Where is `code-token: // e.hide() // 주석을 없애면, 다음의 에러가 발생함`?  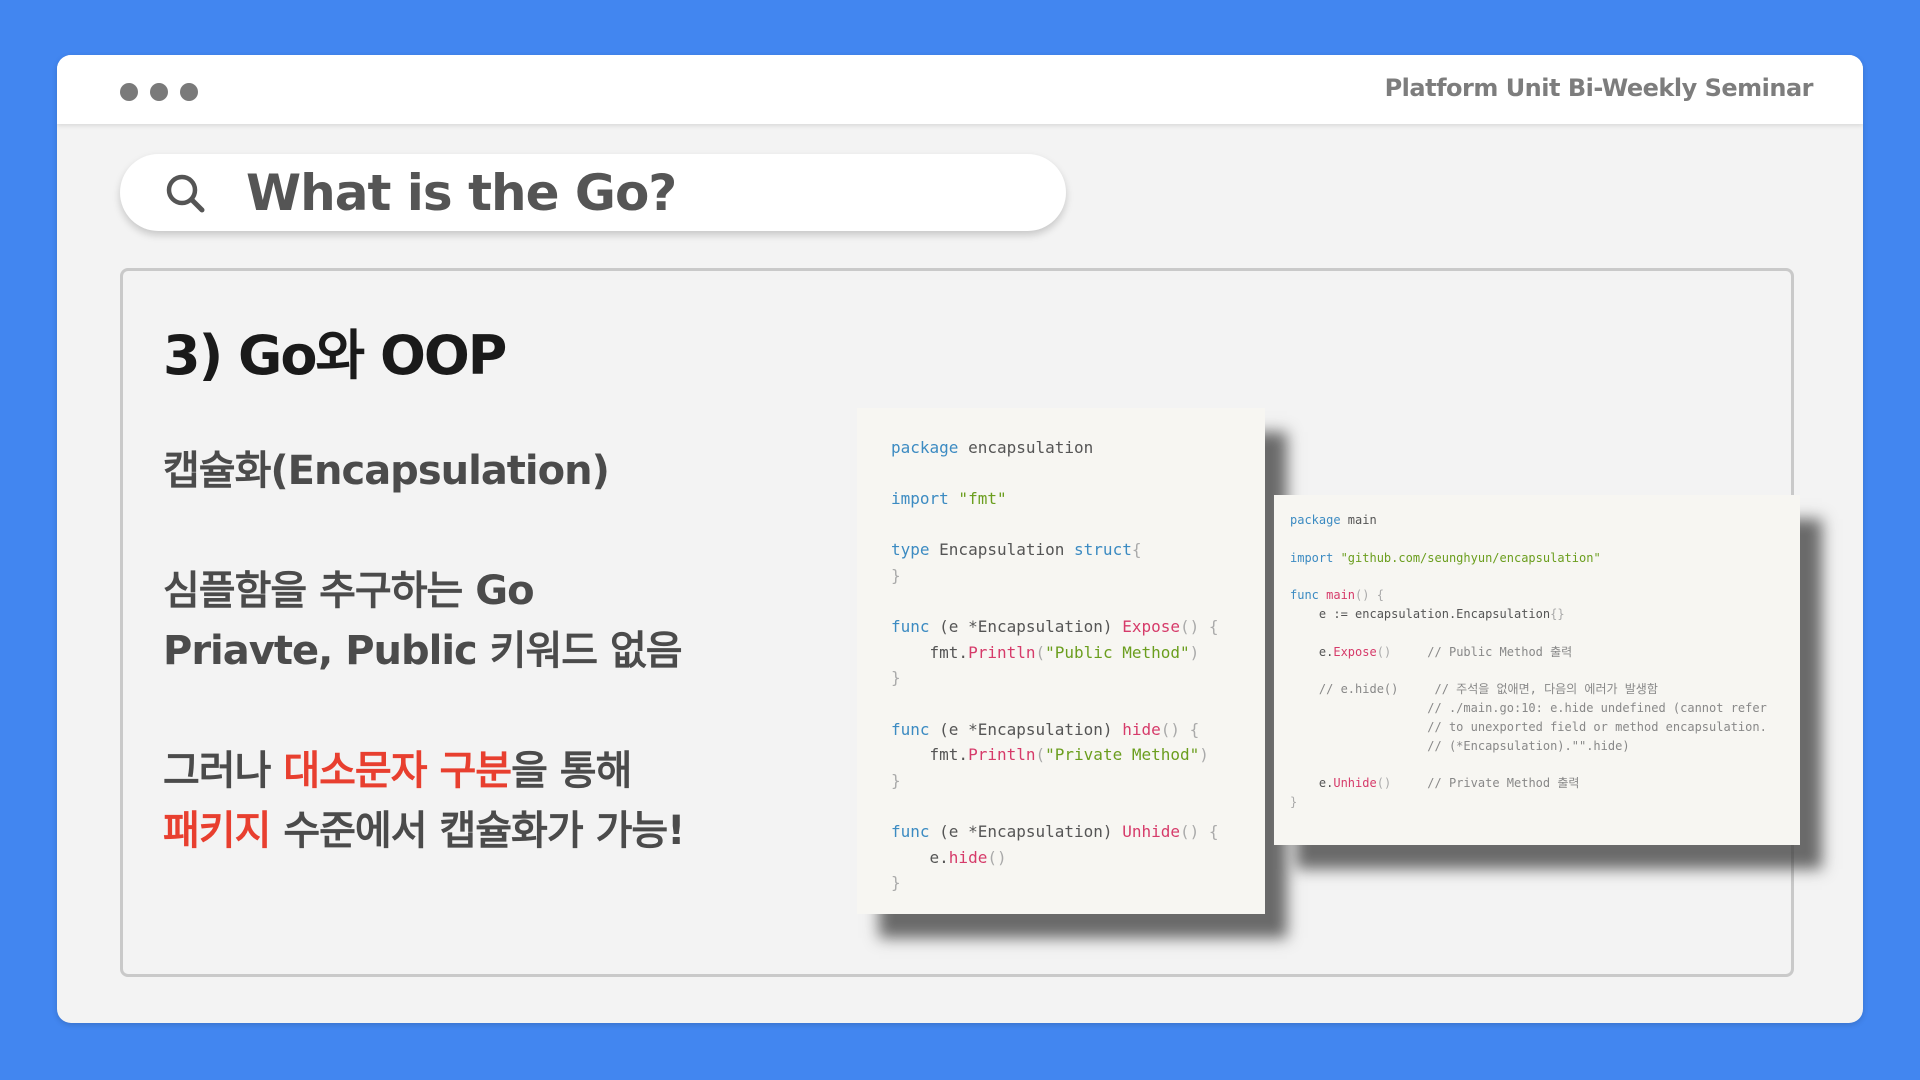 code-token: // e.hide() // 주석을 없애면, 다음의 에러가 발생함 is located at coordinates (1474, 689).